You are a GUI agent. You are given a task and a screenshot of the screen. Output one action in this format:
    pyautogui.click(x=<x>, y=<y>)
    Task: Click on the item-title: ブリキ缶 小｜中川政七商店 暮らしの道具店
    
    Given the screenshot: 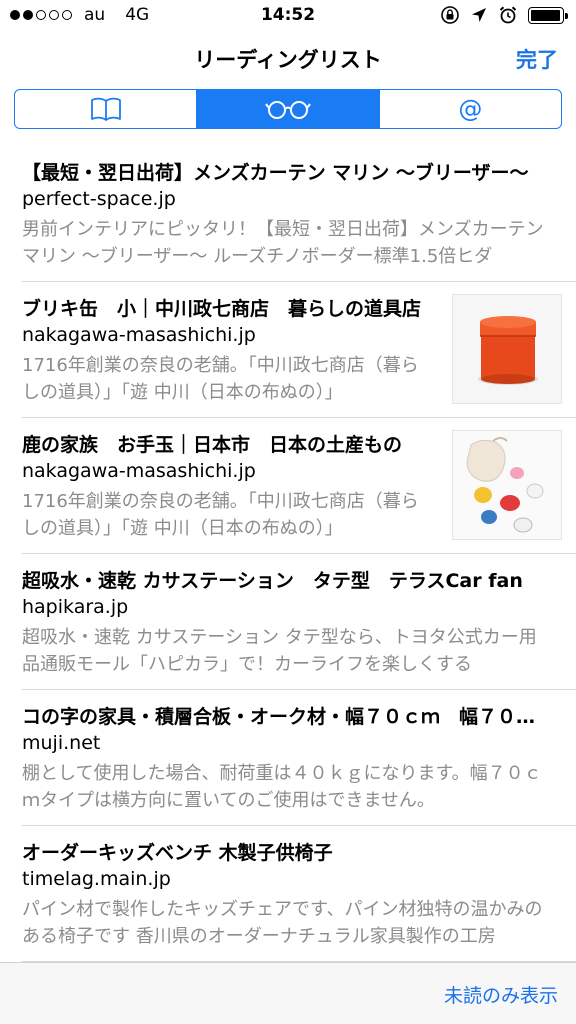 What is the action you would take?
    pyautogui.click(x=222, y=309)
    